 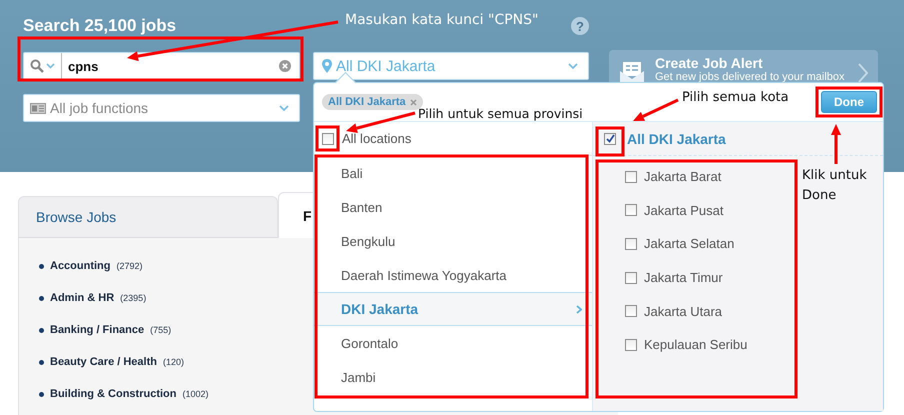 What do you see at coordinates (683, 311) in the screenshot?
I see `checkbox-label: Jakarta Utara` at bounding box center [683, 311].